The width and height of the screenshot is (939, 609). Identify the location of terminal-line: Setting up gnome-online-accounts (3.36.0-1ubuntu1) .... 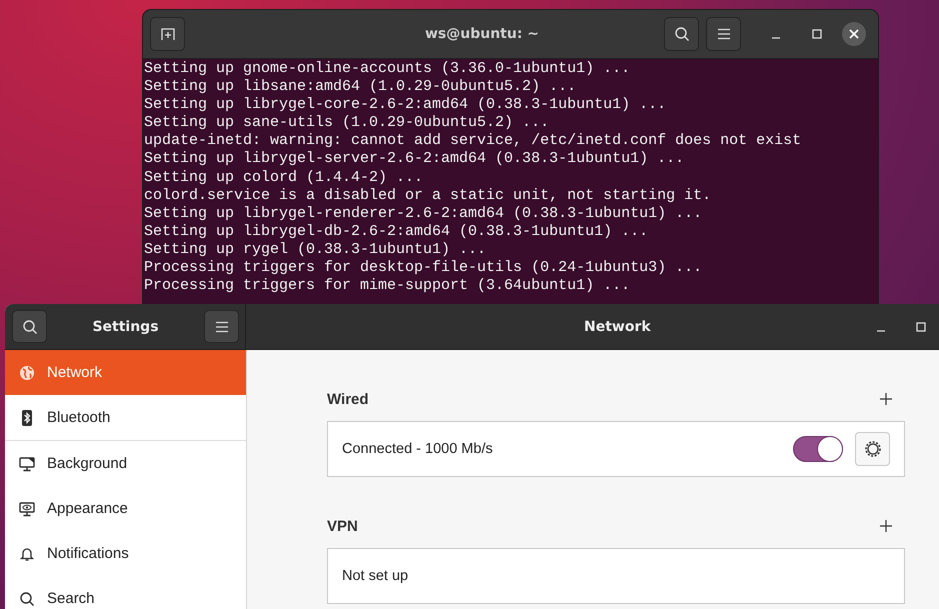
(388, 69).